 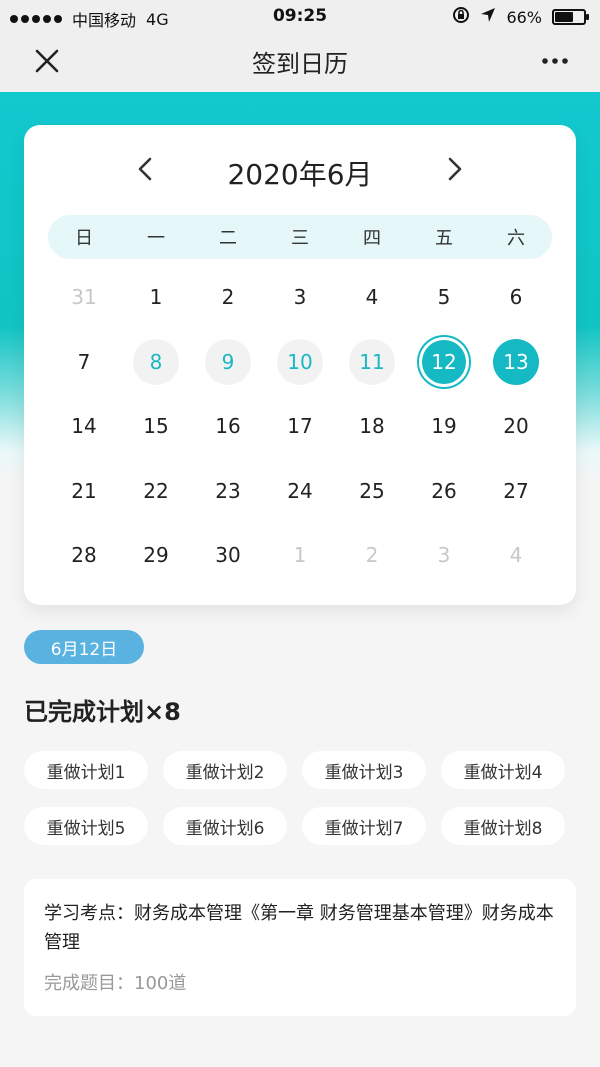 What do you see at coordinates (84, 647) in the screenshot?
I see `selected-date-badge: 6月12日` at bounding box center [84, 647].